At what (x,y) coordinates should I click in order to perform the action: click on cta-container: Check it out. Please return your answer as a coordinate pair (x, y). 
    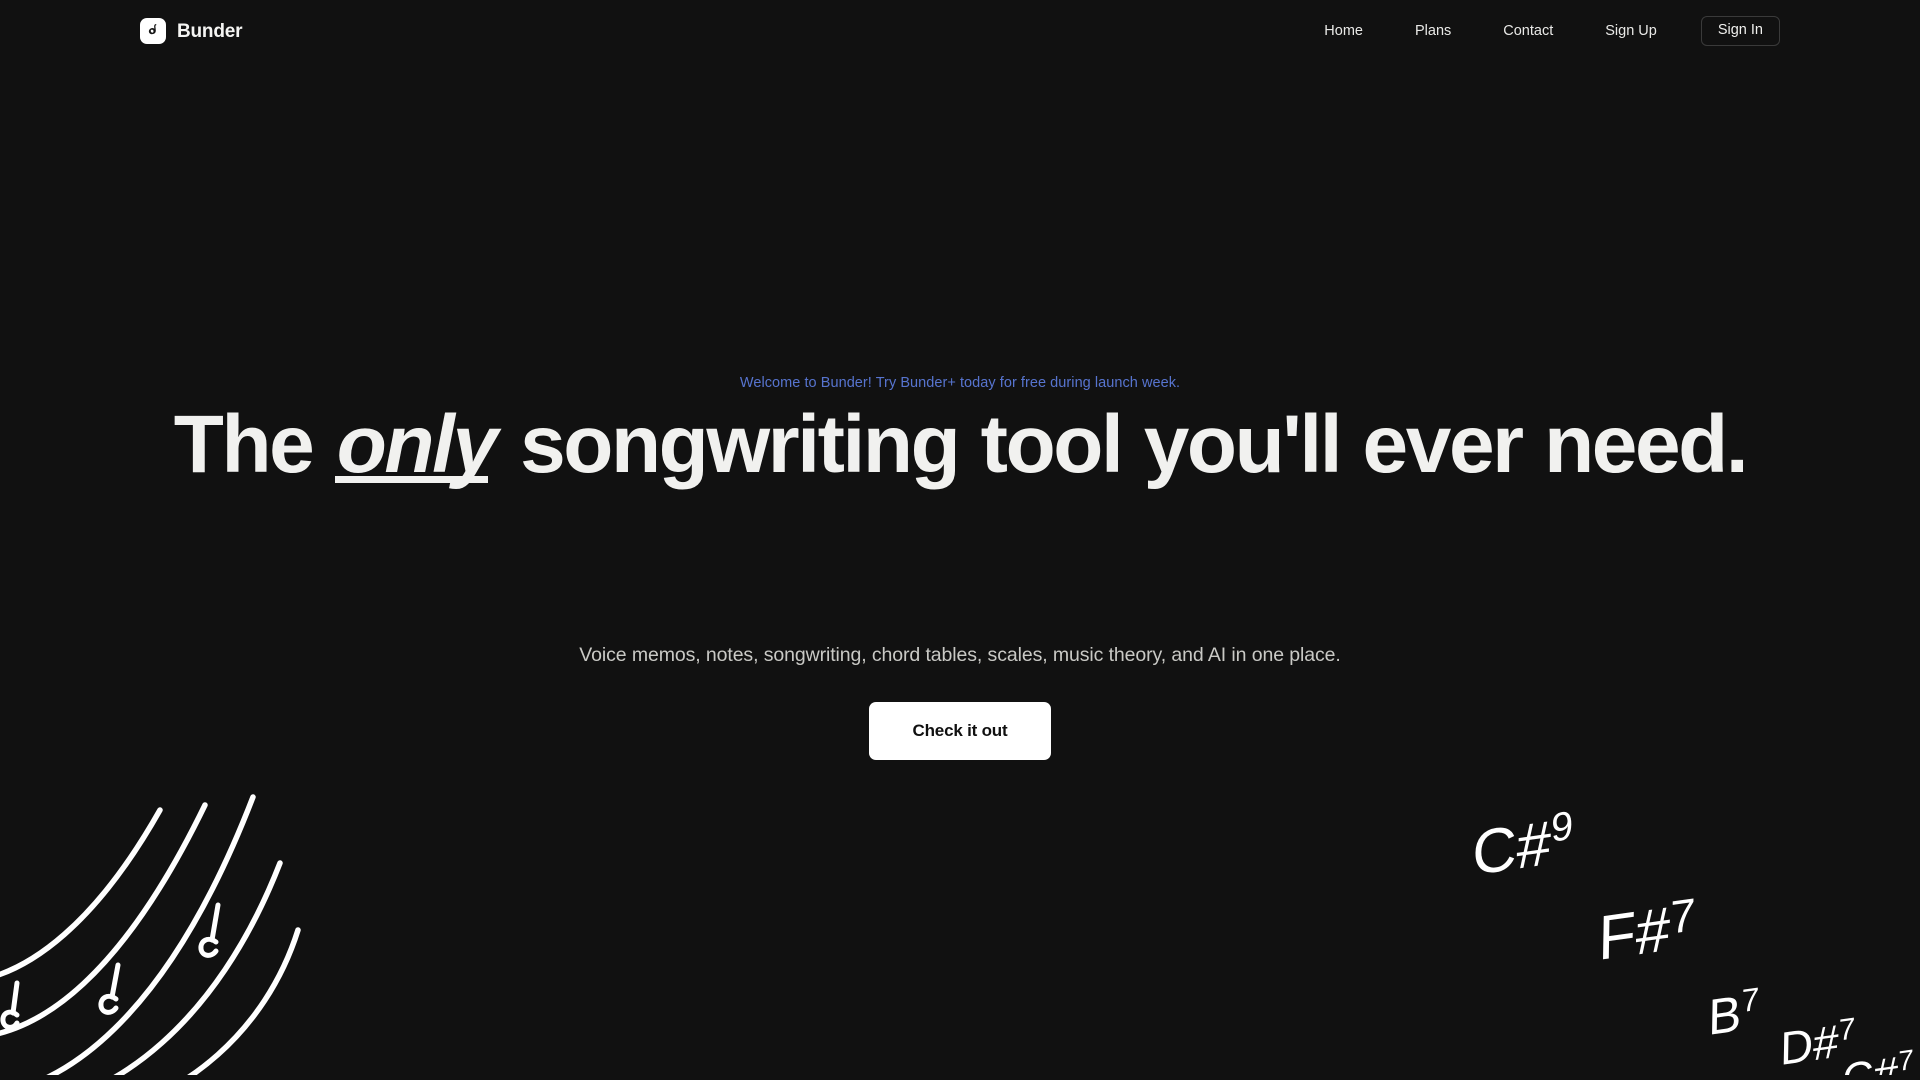
    Looking at the image, I should click on (960, 731).